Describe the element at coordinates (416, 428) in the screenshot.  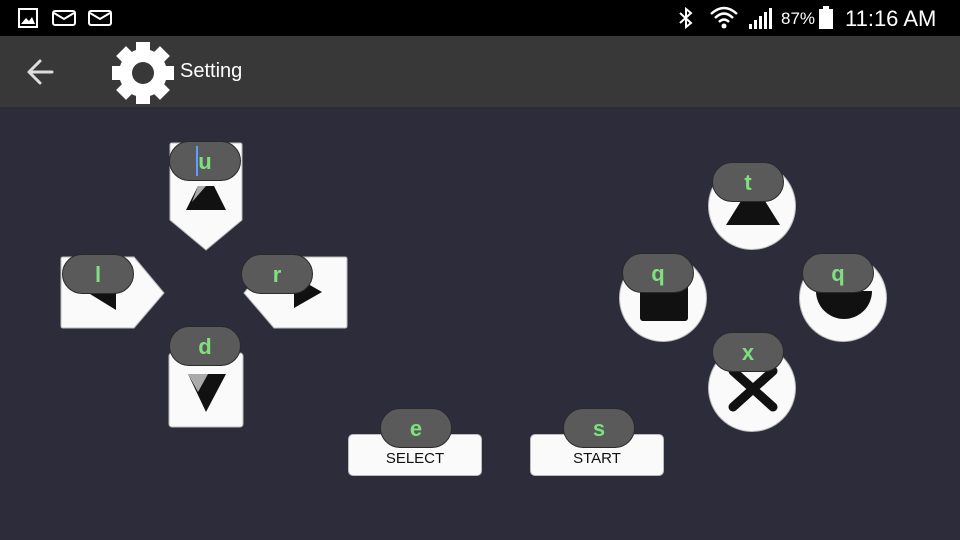
I see `select-key-tag: e` at that location.